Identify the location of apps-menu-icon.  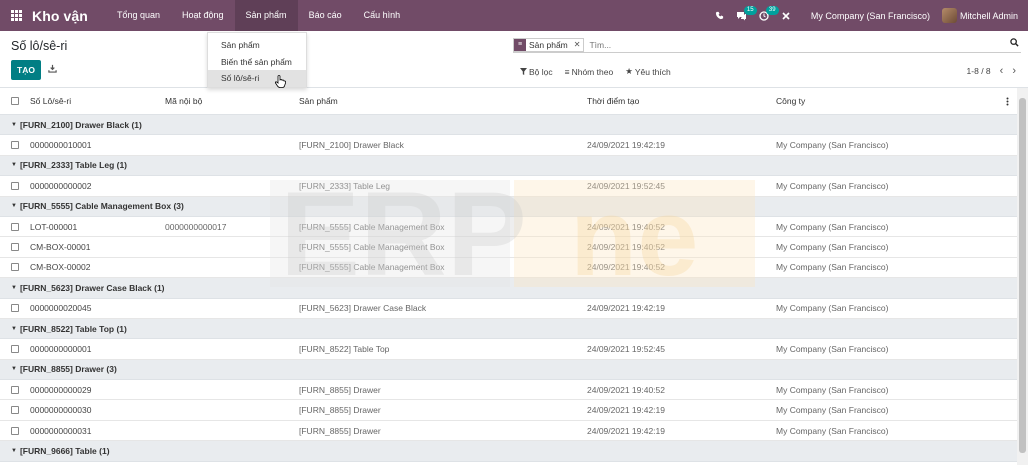
(16, 15).